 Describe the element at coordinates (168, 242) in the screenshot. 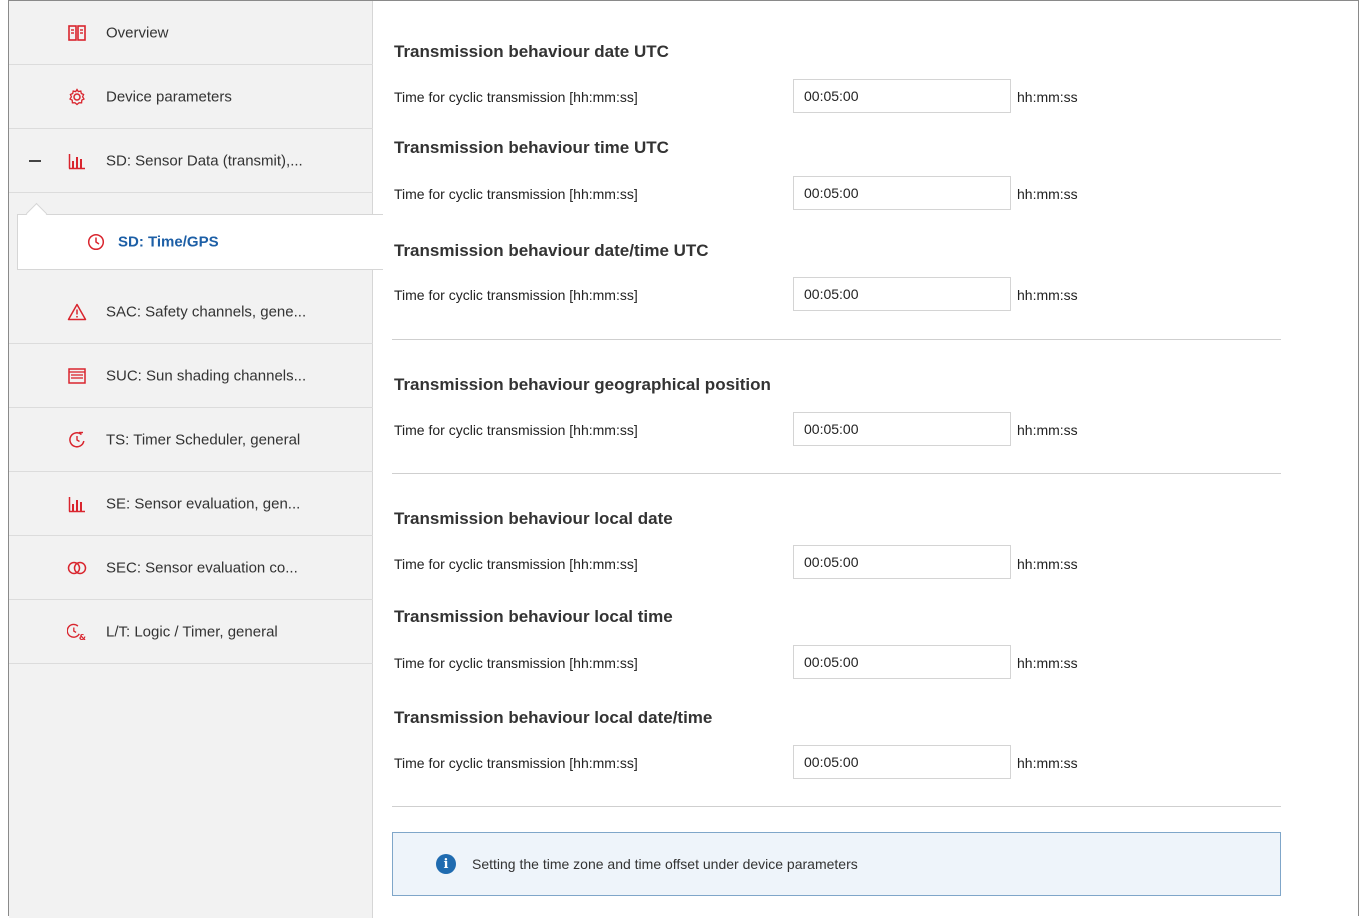

I see `sidebar-item-label: SD: Time/GPS` at that location.